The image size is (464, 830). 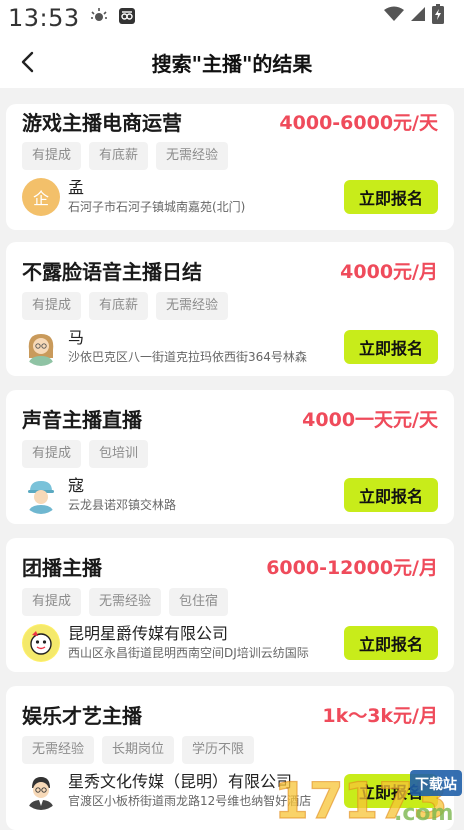 What do you see at coordinates (102, 122) in the screenshot?
I see `job-title: 游戏主播电商运营` at bounding box center [102, 122].